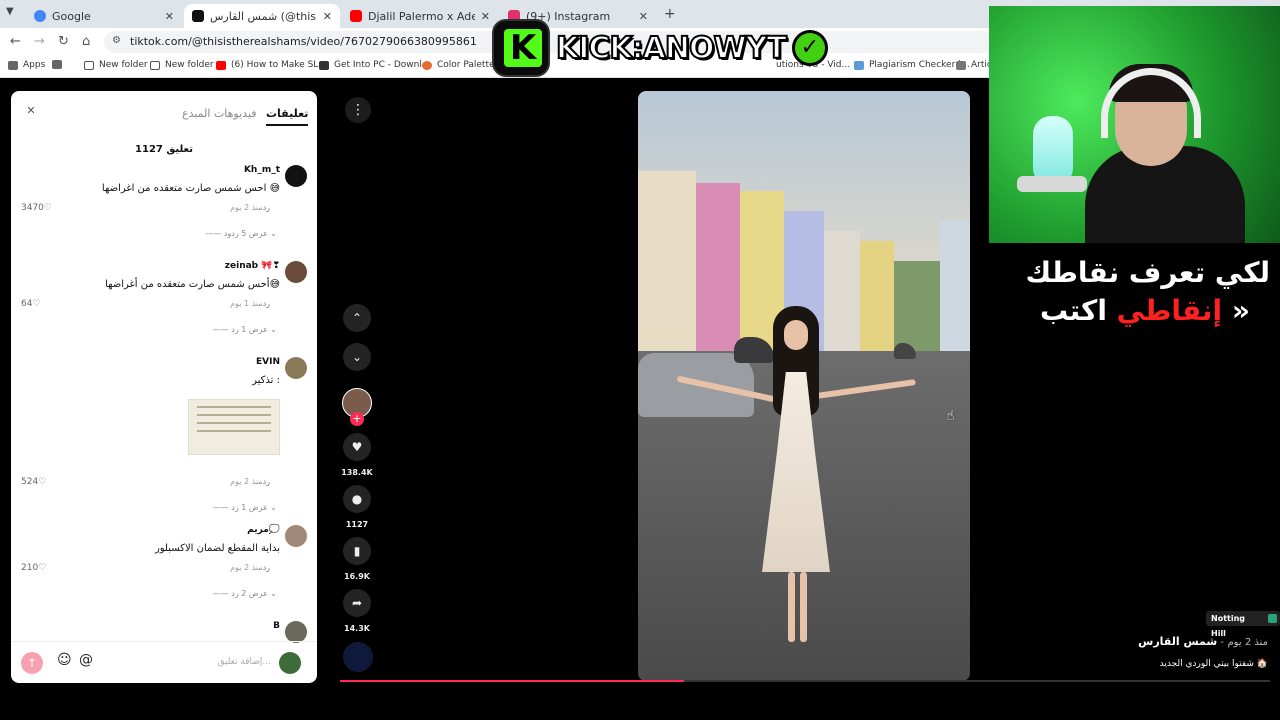  What do you see at coordinates (427, 65) in the screenshot?
I see `color-palette-icon` at bounding box center [427, 65].